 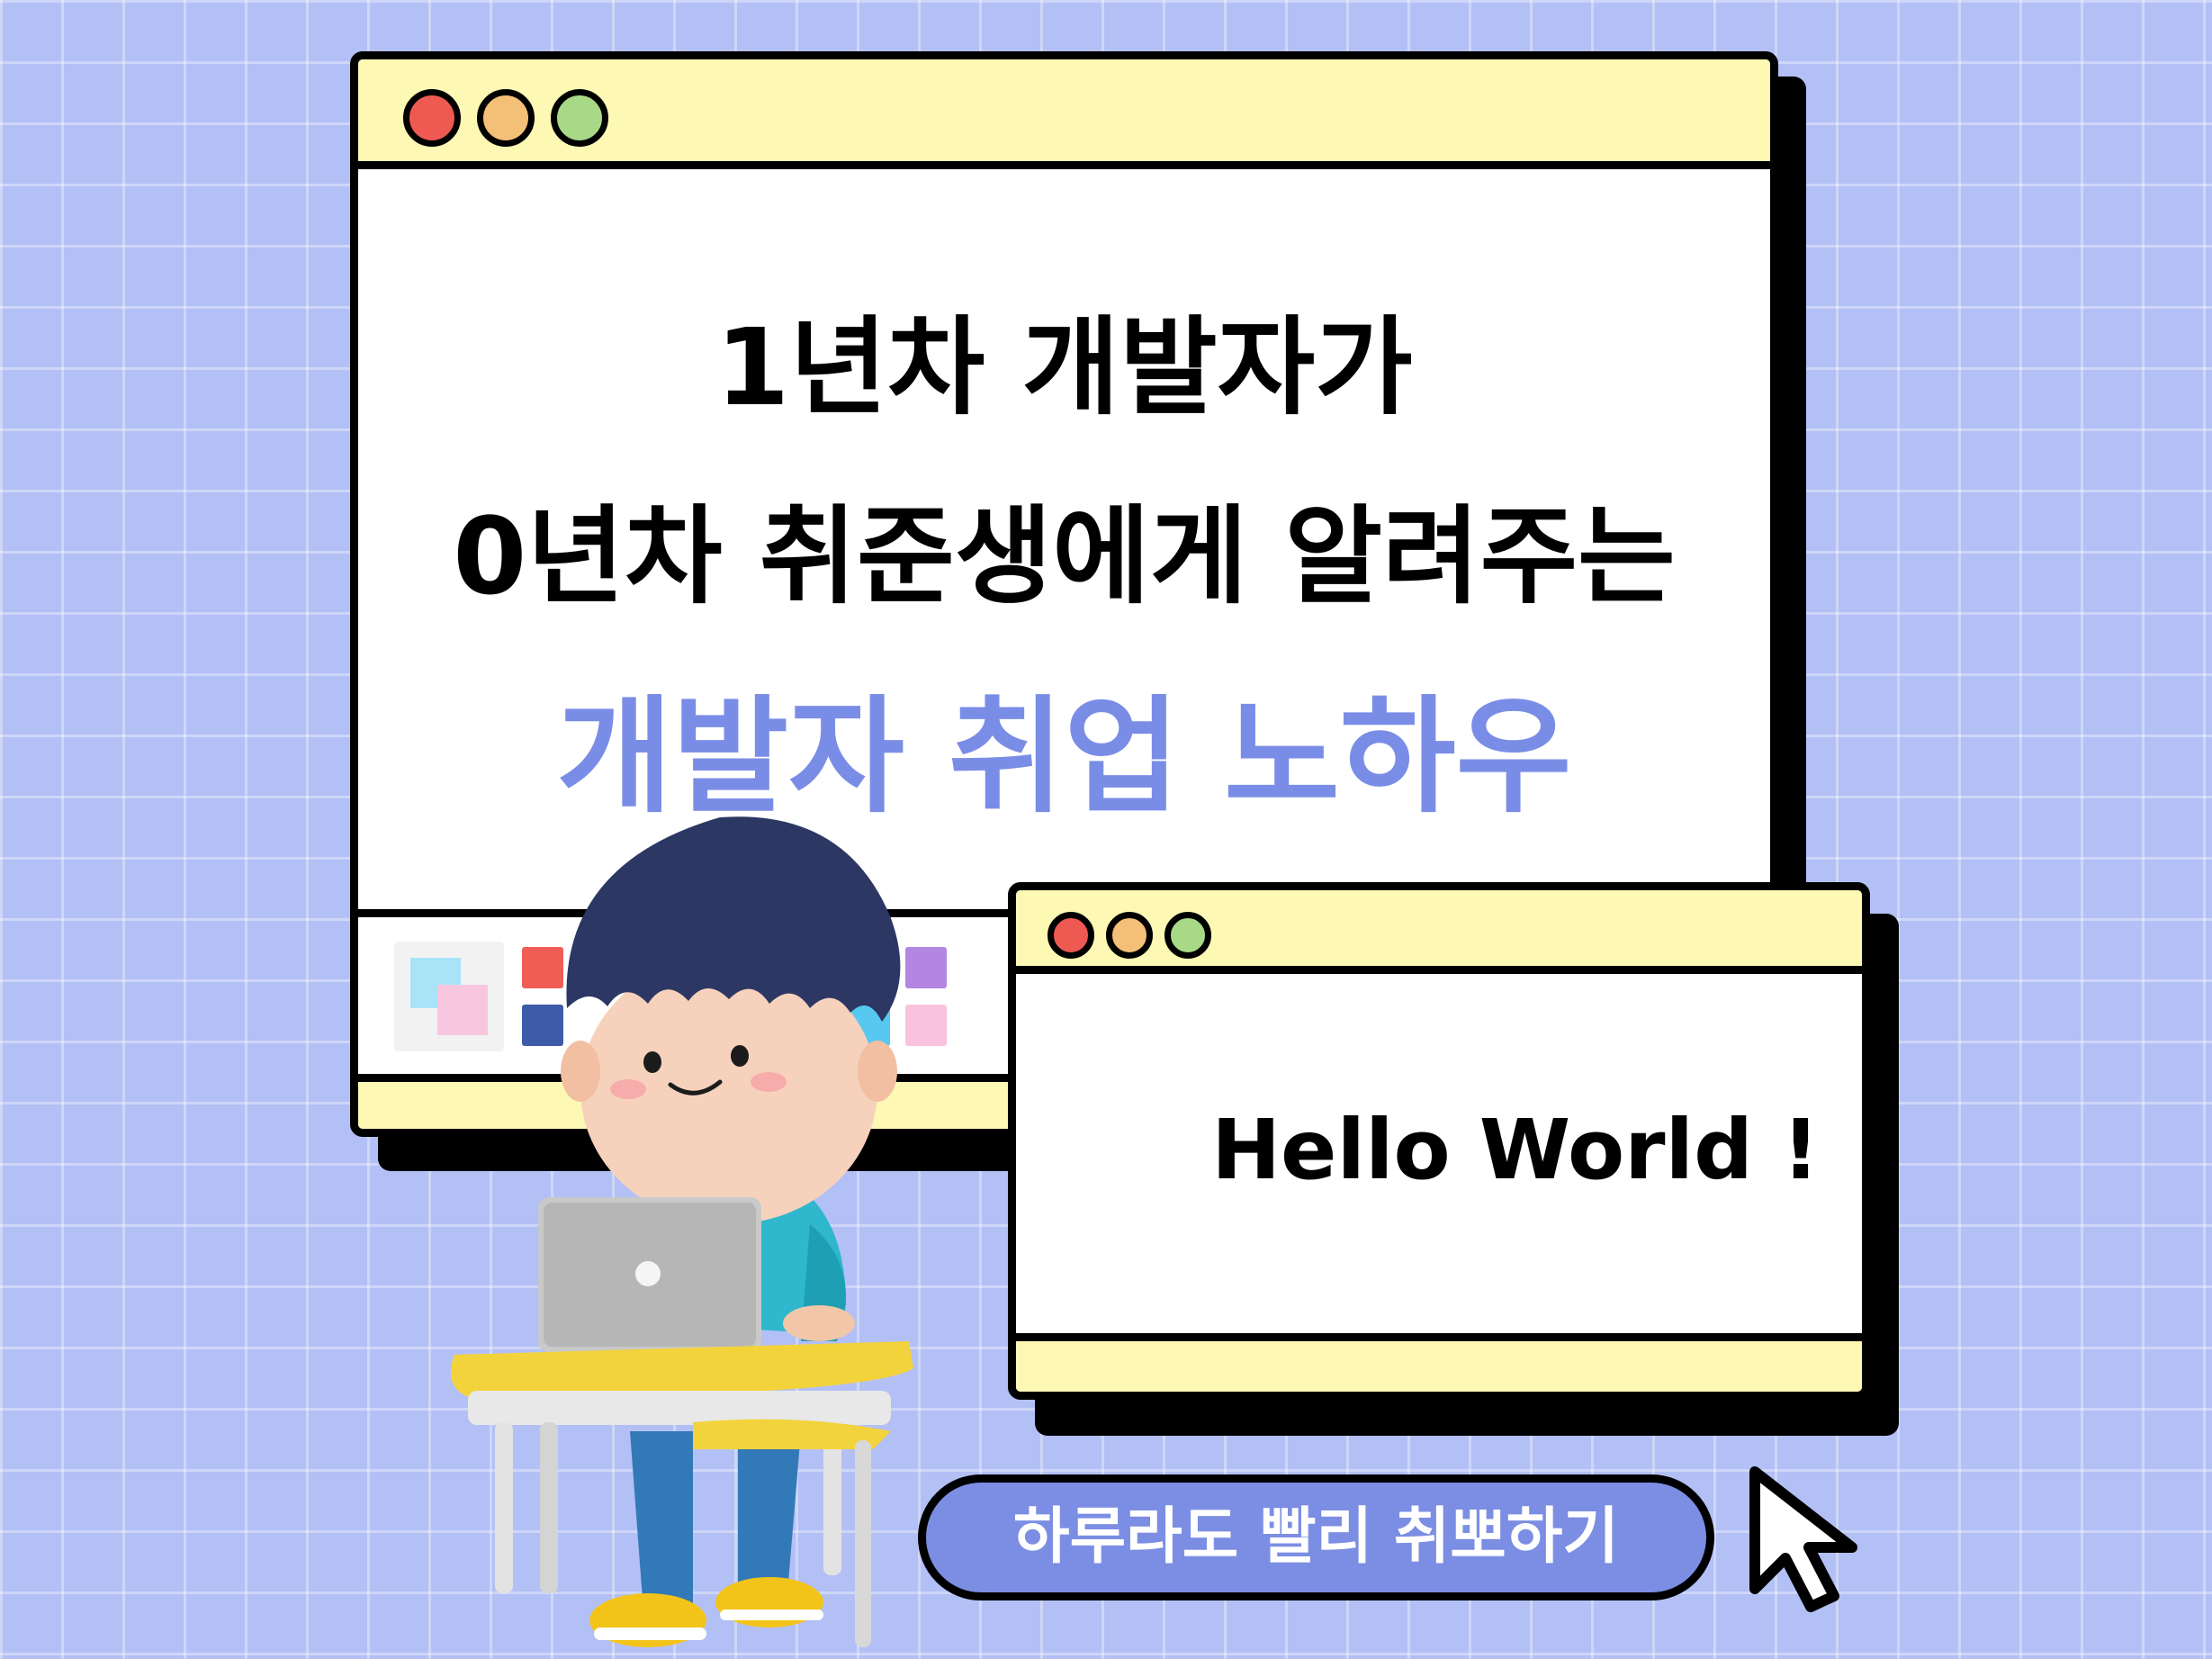 What do you see at coordinates (1515, 1150) in the screenshot?
I see `hello-world-text: Hello World !` at bounding box center [1515, 1150].